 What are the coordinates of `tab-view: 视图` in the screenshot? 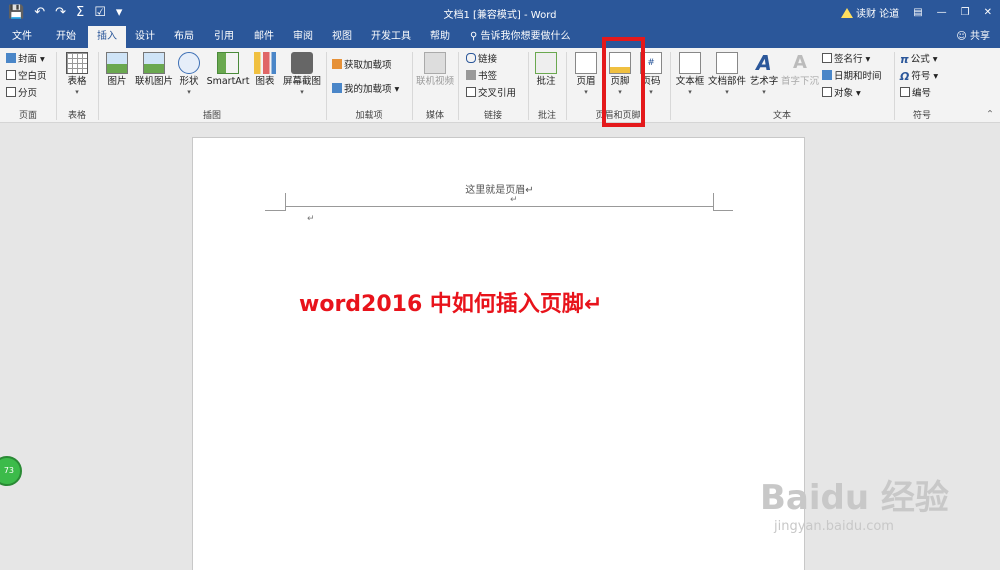 It's located at (342, 37).